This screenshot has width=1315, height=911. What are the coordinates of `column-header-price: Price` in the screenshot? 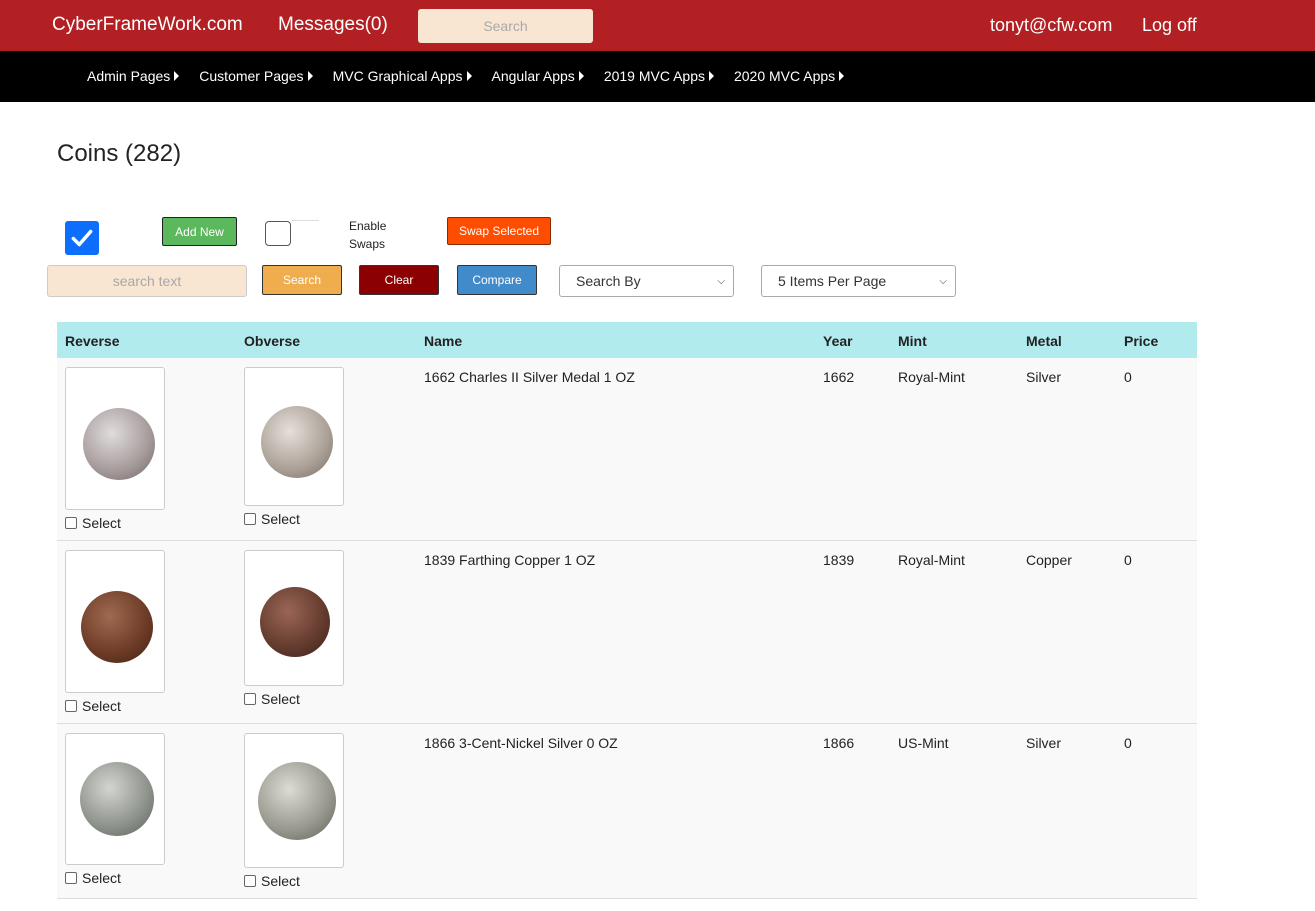 It's located at (1141, 341).